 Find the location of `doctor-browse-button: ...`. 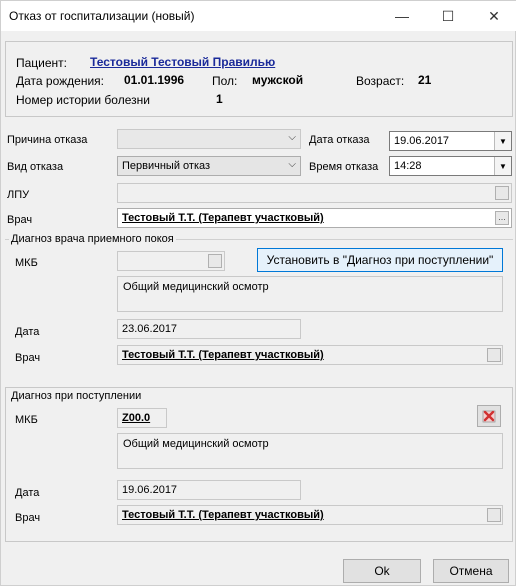

doctor-browse-button: ... is located at coordinates (502, 218).